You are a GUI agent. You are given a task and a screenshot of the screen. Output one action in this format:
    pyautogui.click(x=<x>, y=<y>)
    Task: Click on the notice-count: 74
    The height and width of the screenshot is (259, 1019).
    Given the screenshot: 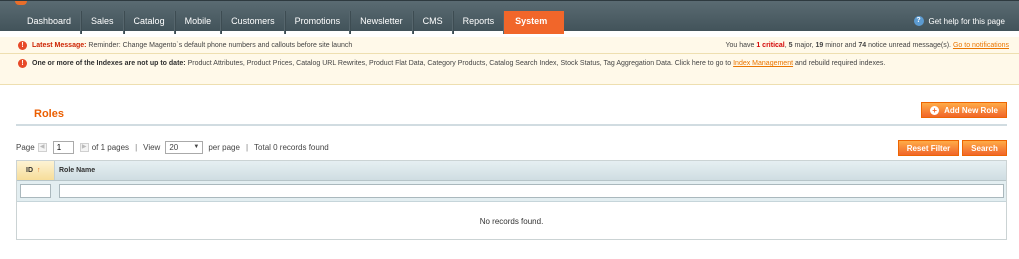 What is the action you would take?
    pyautogui.click(x=862, y=45)
    